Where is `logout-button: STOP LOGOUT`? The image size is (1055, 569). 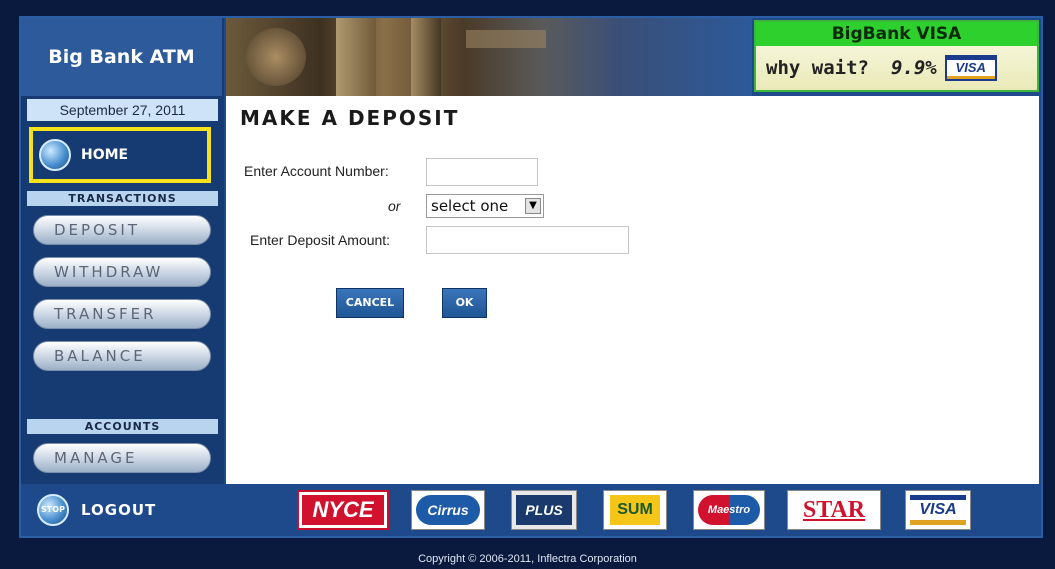 logout-button: STOP LOGOUT is located at coordinates (96, 510).